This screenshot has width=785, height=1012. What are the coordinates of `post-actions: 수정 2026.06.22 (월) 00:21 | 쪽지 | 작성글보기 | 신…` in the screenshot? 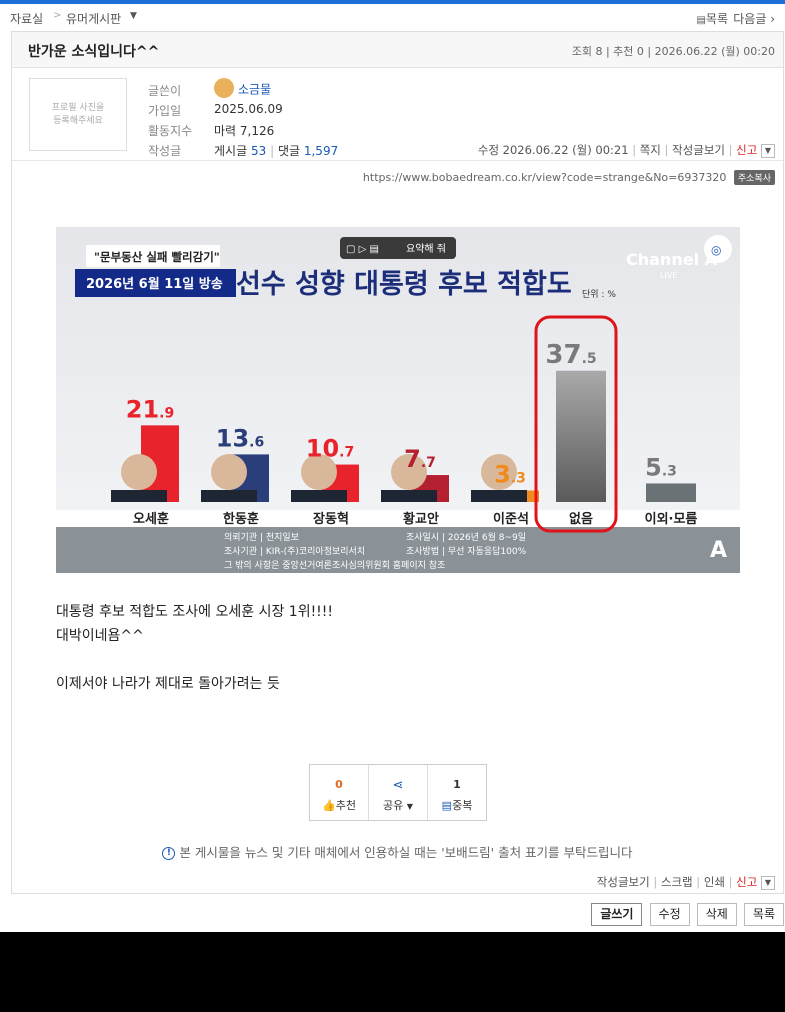 It's located at (626, 150).